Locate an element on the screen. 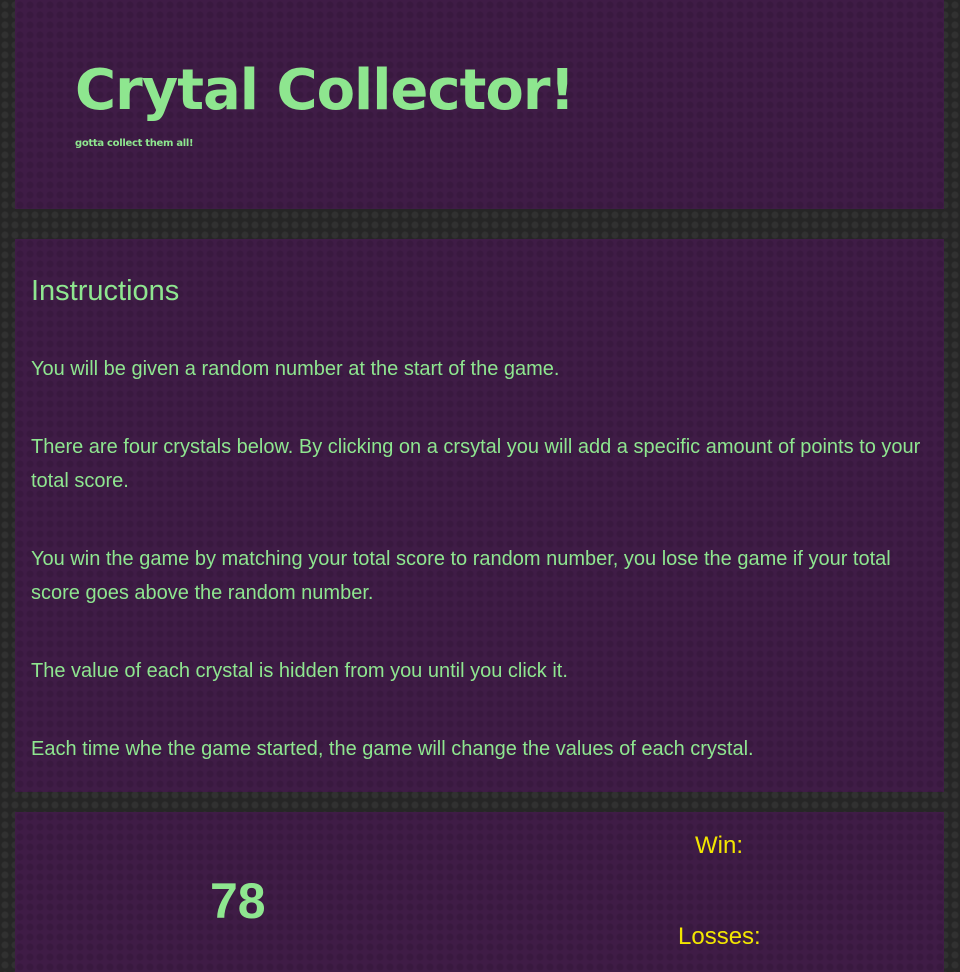  wins-counter: Win: is located at coordinates (719, 845).